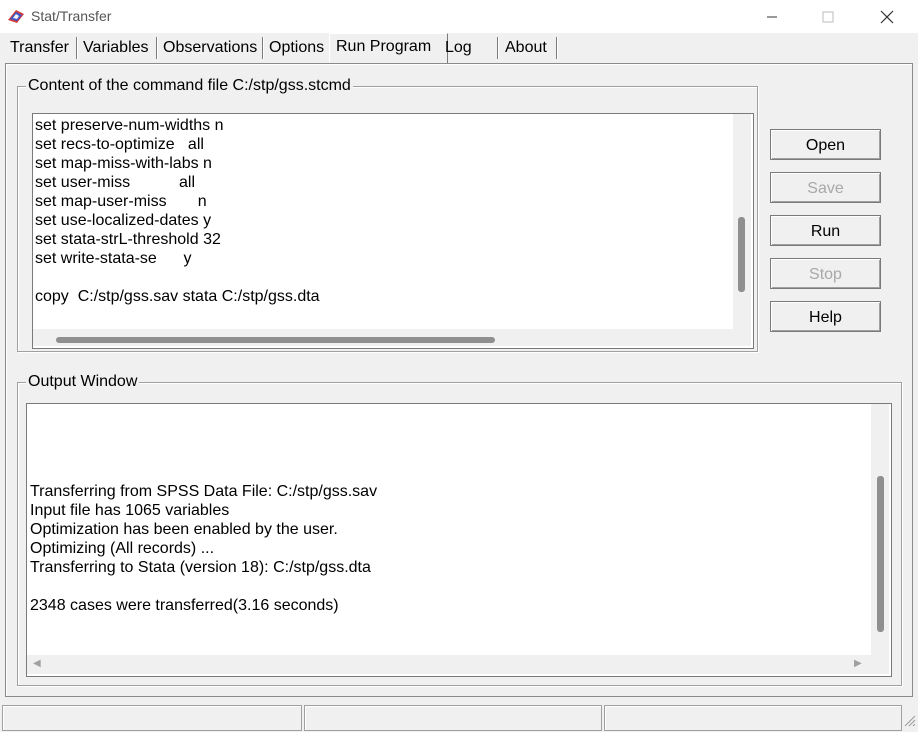 This screenshot has width=918, height=732. I want to click on output-line: Input file has 1065 variables, so click(130, 510).